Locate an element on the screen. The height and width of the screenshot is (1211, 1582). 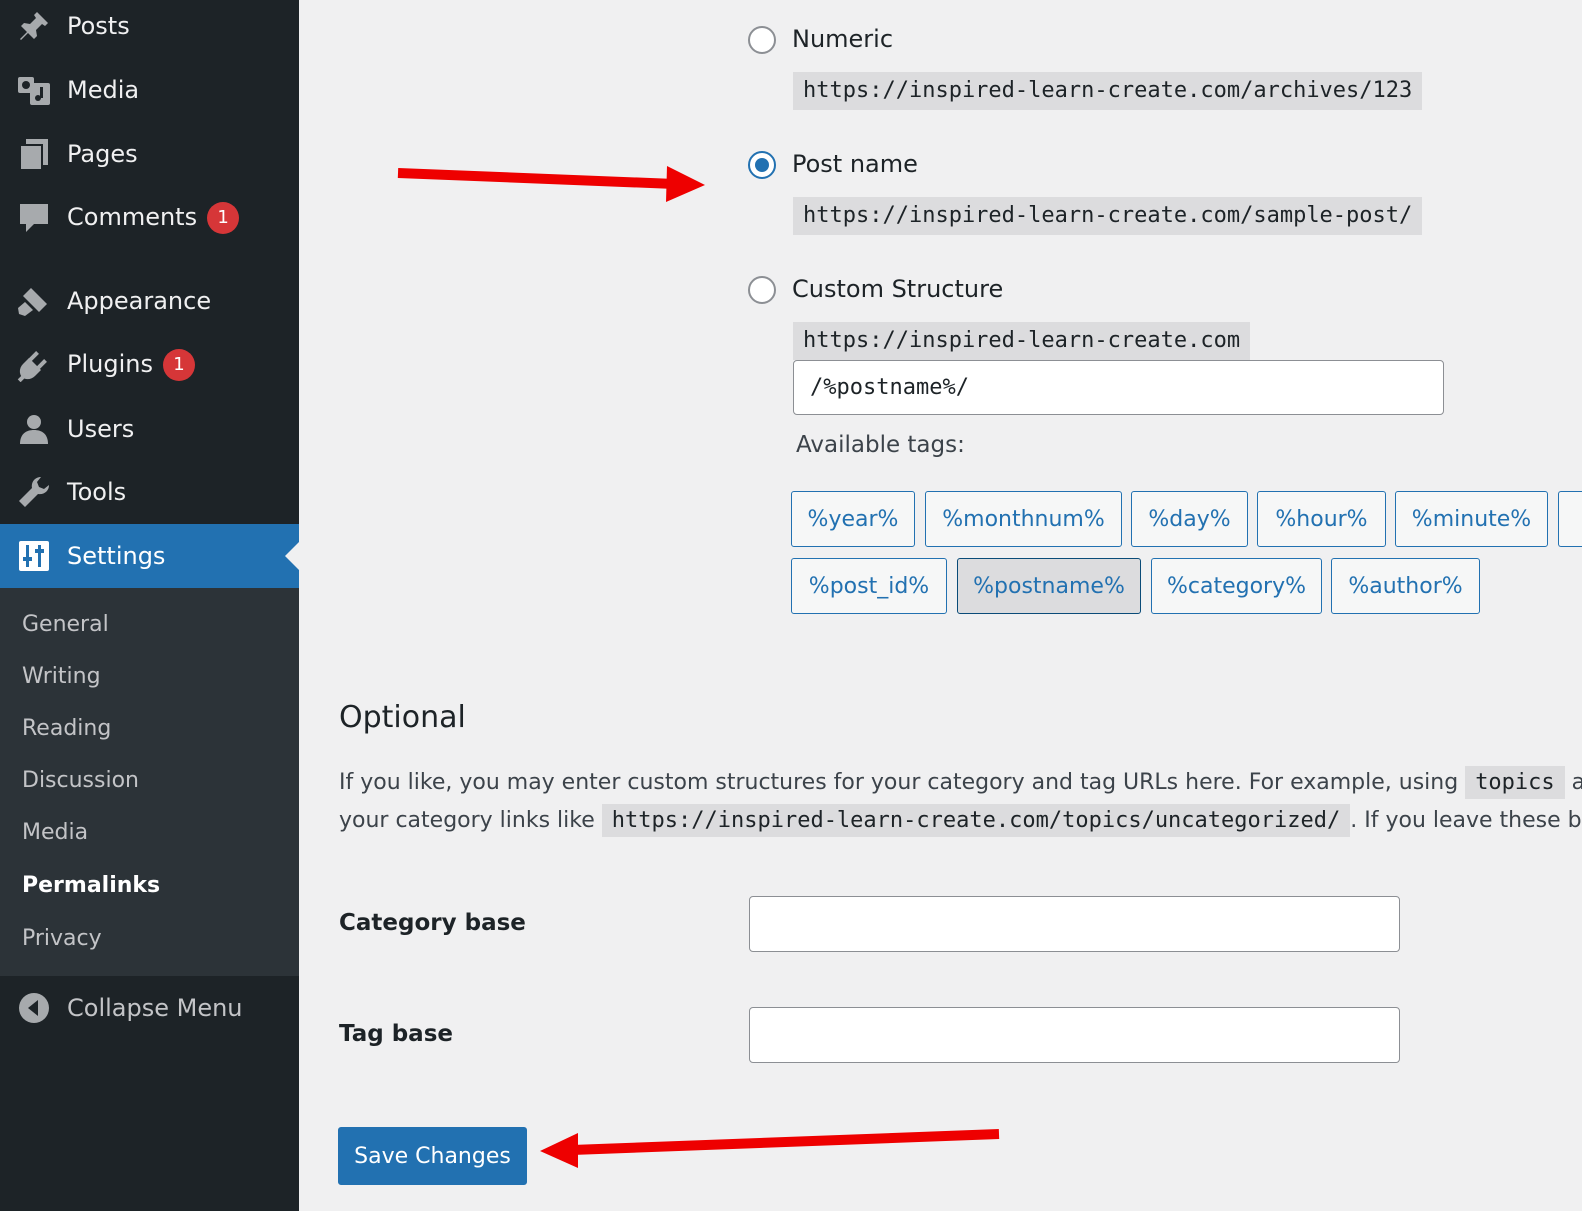
collapse-menu-button: Collapse Menu is located at coordinates (149, 1008).